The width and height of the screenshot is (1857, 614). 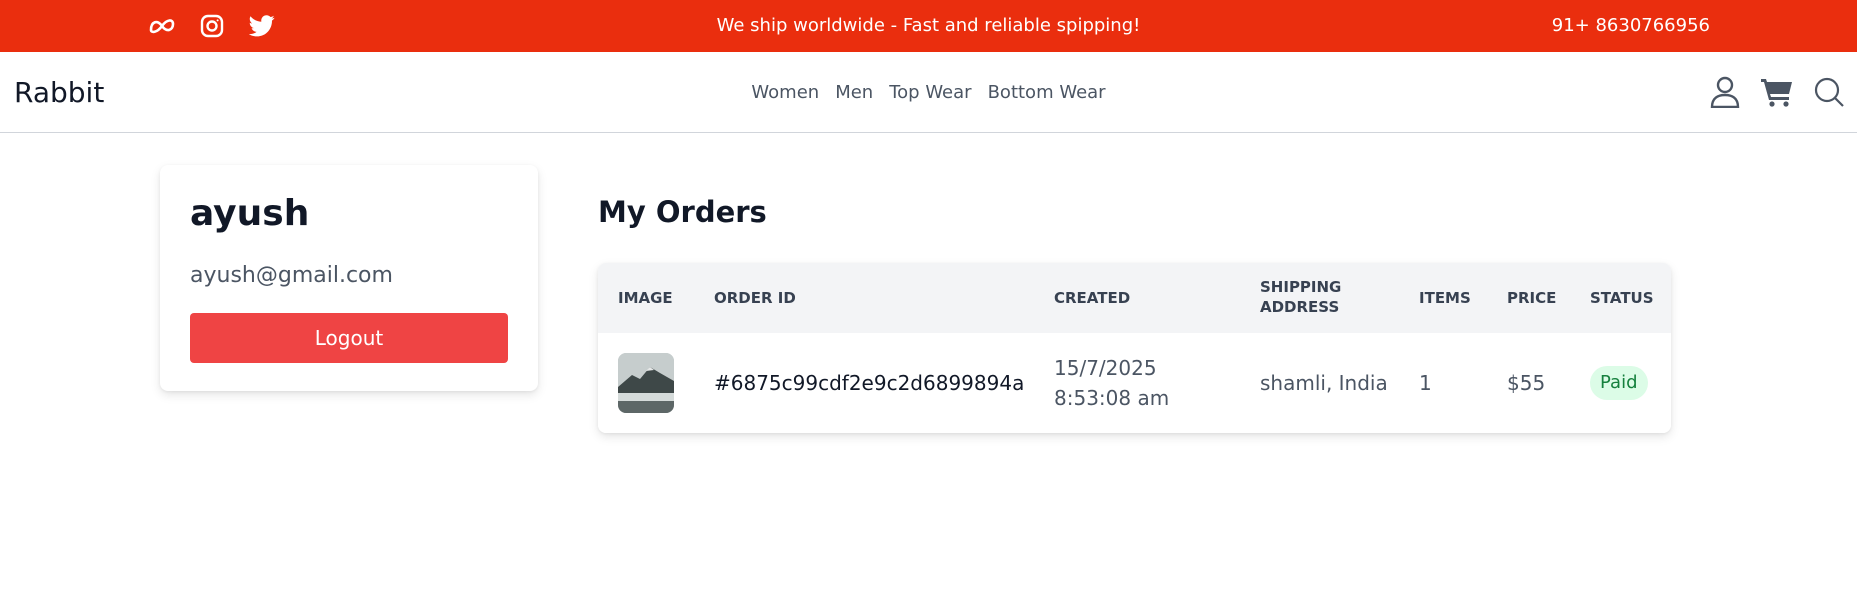 What do you see at coordinates (1619, 383) in the screenshot?
I see `status-badge: Paid` at bounding box center [1619, 383].